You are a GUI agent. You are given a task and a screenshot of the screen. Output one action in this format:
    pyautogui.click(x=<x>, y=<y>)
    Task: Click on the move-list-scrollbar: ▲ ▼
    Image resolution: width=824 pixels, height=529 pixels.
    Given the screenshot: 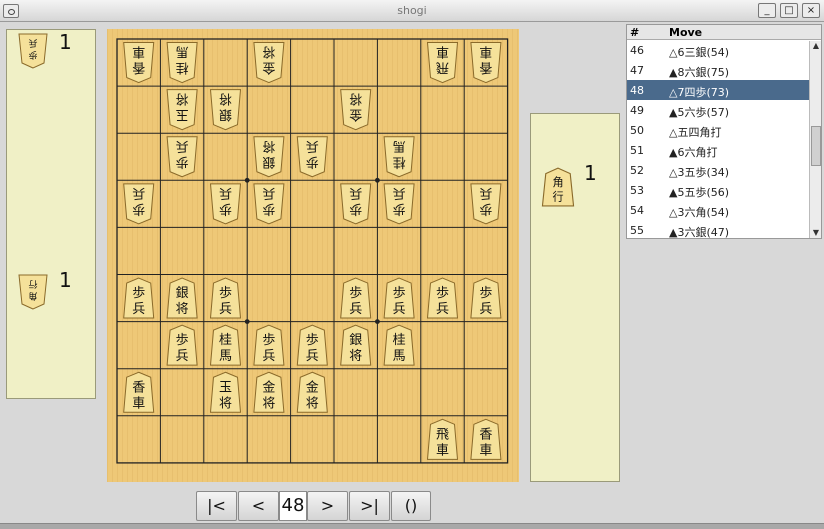 What is the action you would take?
    pyautogui.click(x=815, y=139)
    